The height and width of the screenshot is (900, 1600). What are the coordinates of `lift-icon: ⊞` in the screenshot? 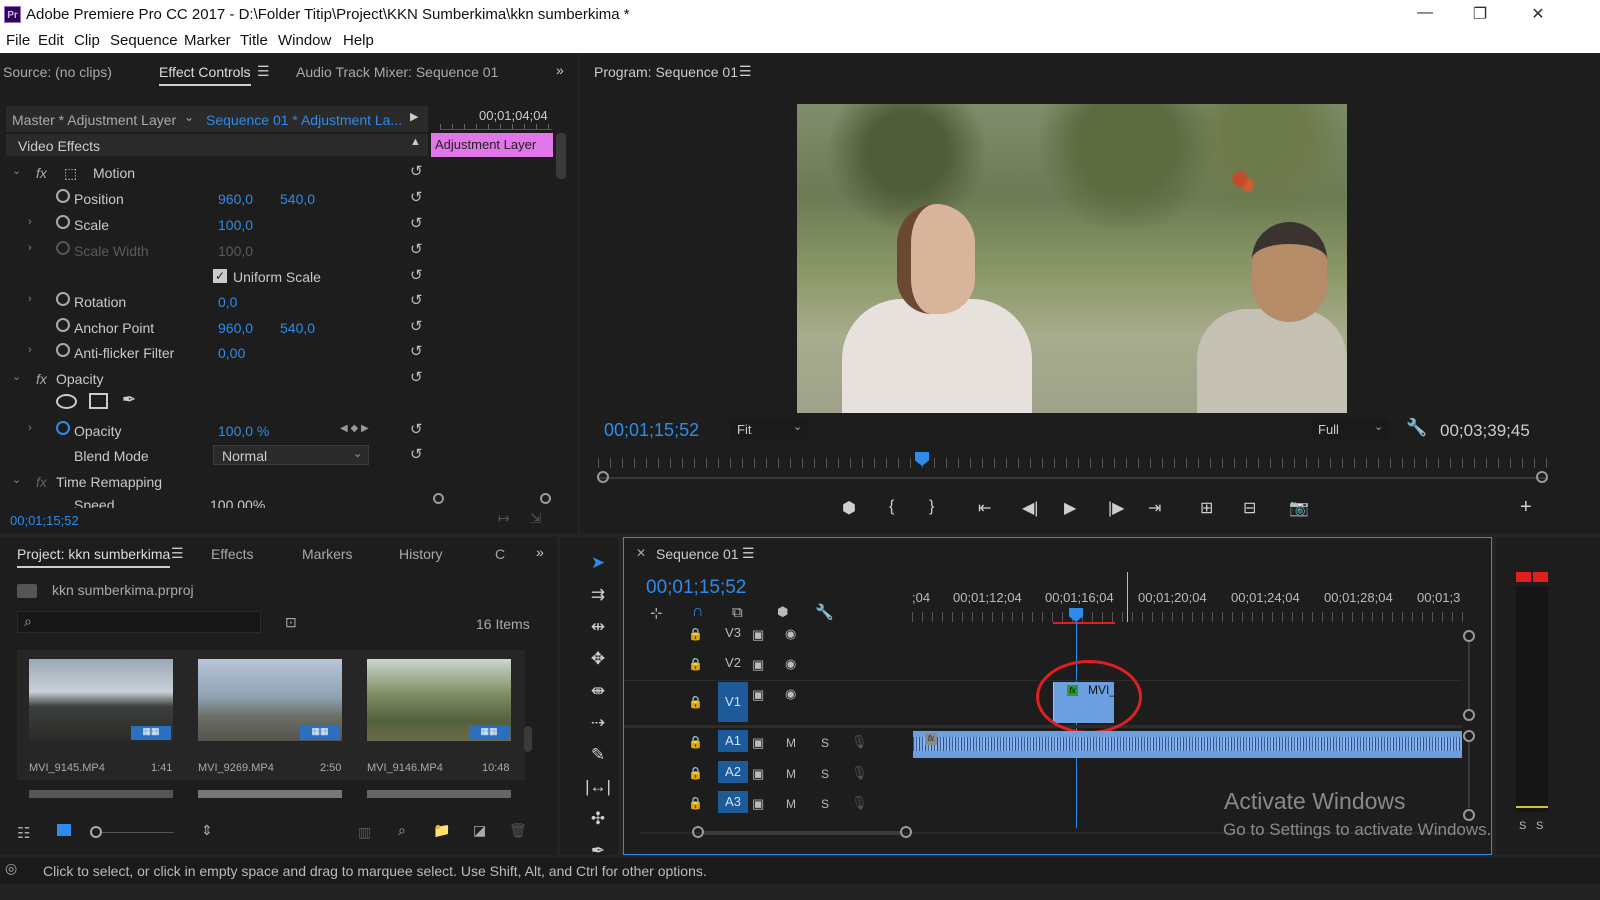 It's located at (1206, 508).